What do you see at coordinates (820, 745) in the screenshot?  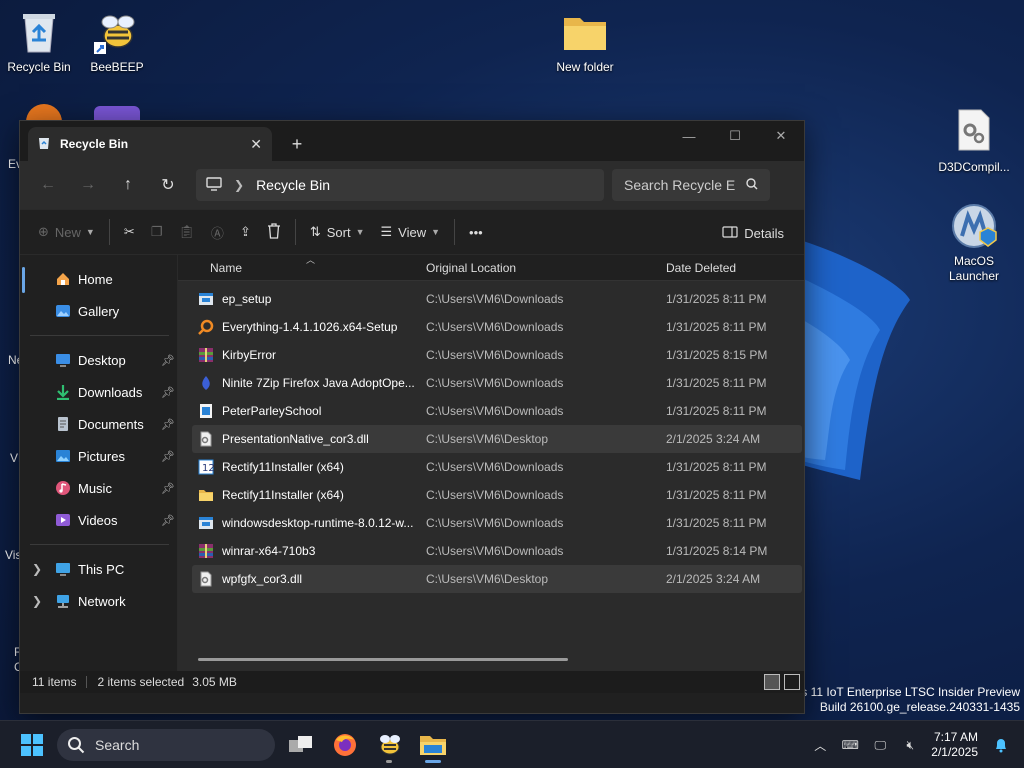 I see `show-hidden-icons-chevron: ︿` at bounding box center [820, 745].